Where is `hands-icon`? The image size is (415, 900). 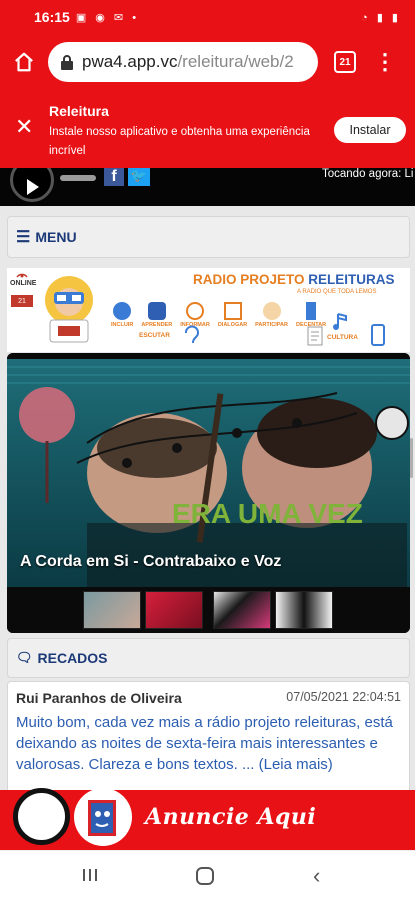
hands-icon is located at coordinates (271, 311).